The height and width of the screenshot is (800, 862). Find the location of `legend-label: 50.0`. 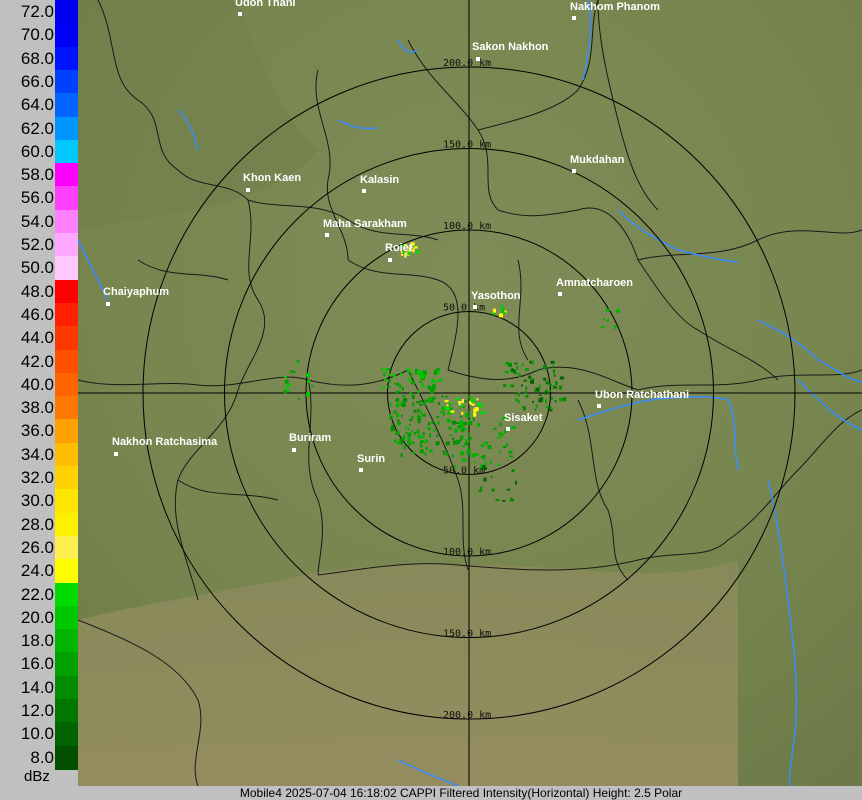

legend-label: 50.0 is located at coordinates (37, 268).